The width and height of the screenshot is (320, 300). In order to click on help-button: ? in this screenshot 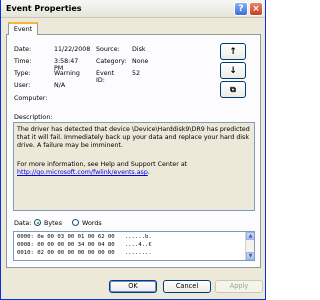, I will do `click(241, 9)`.